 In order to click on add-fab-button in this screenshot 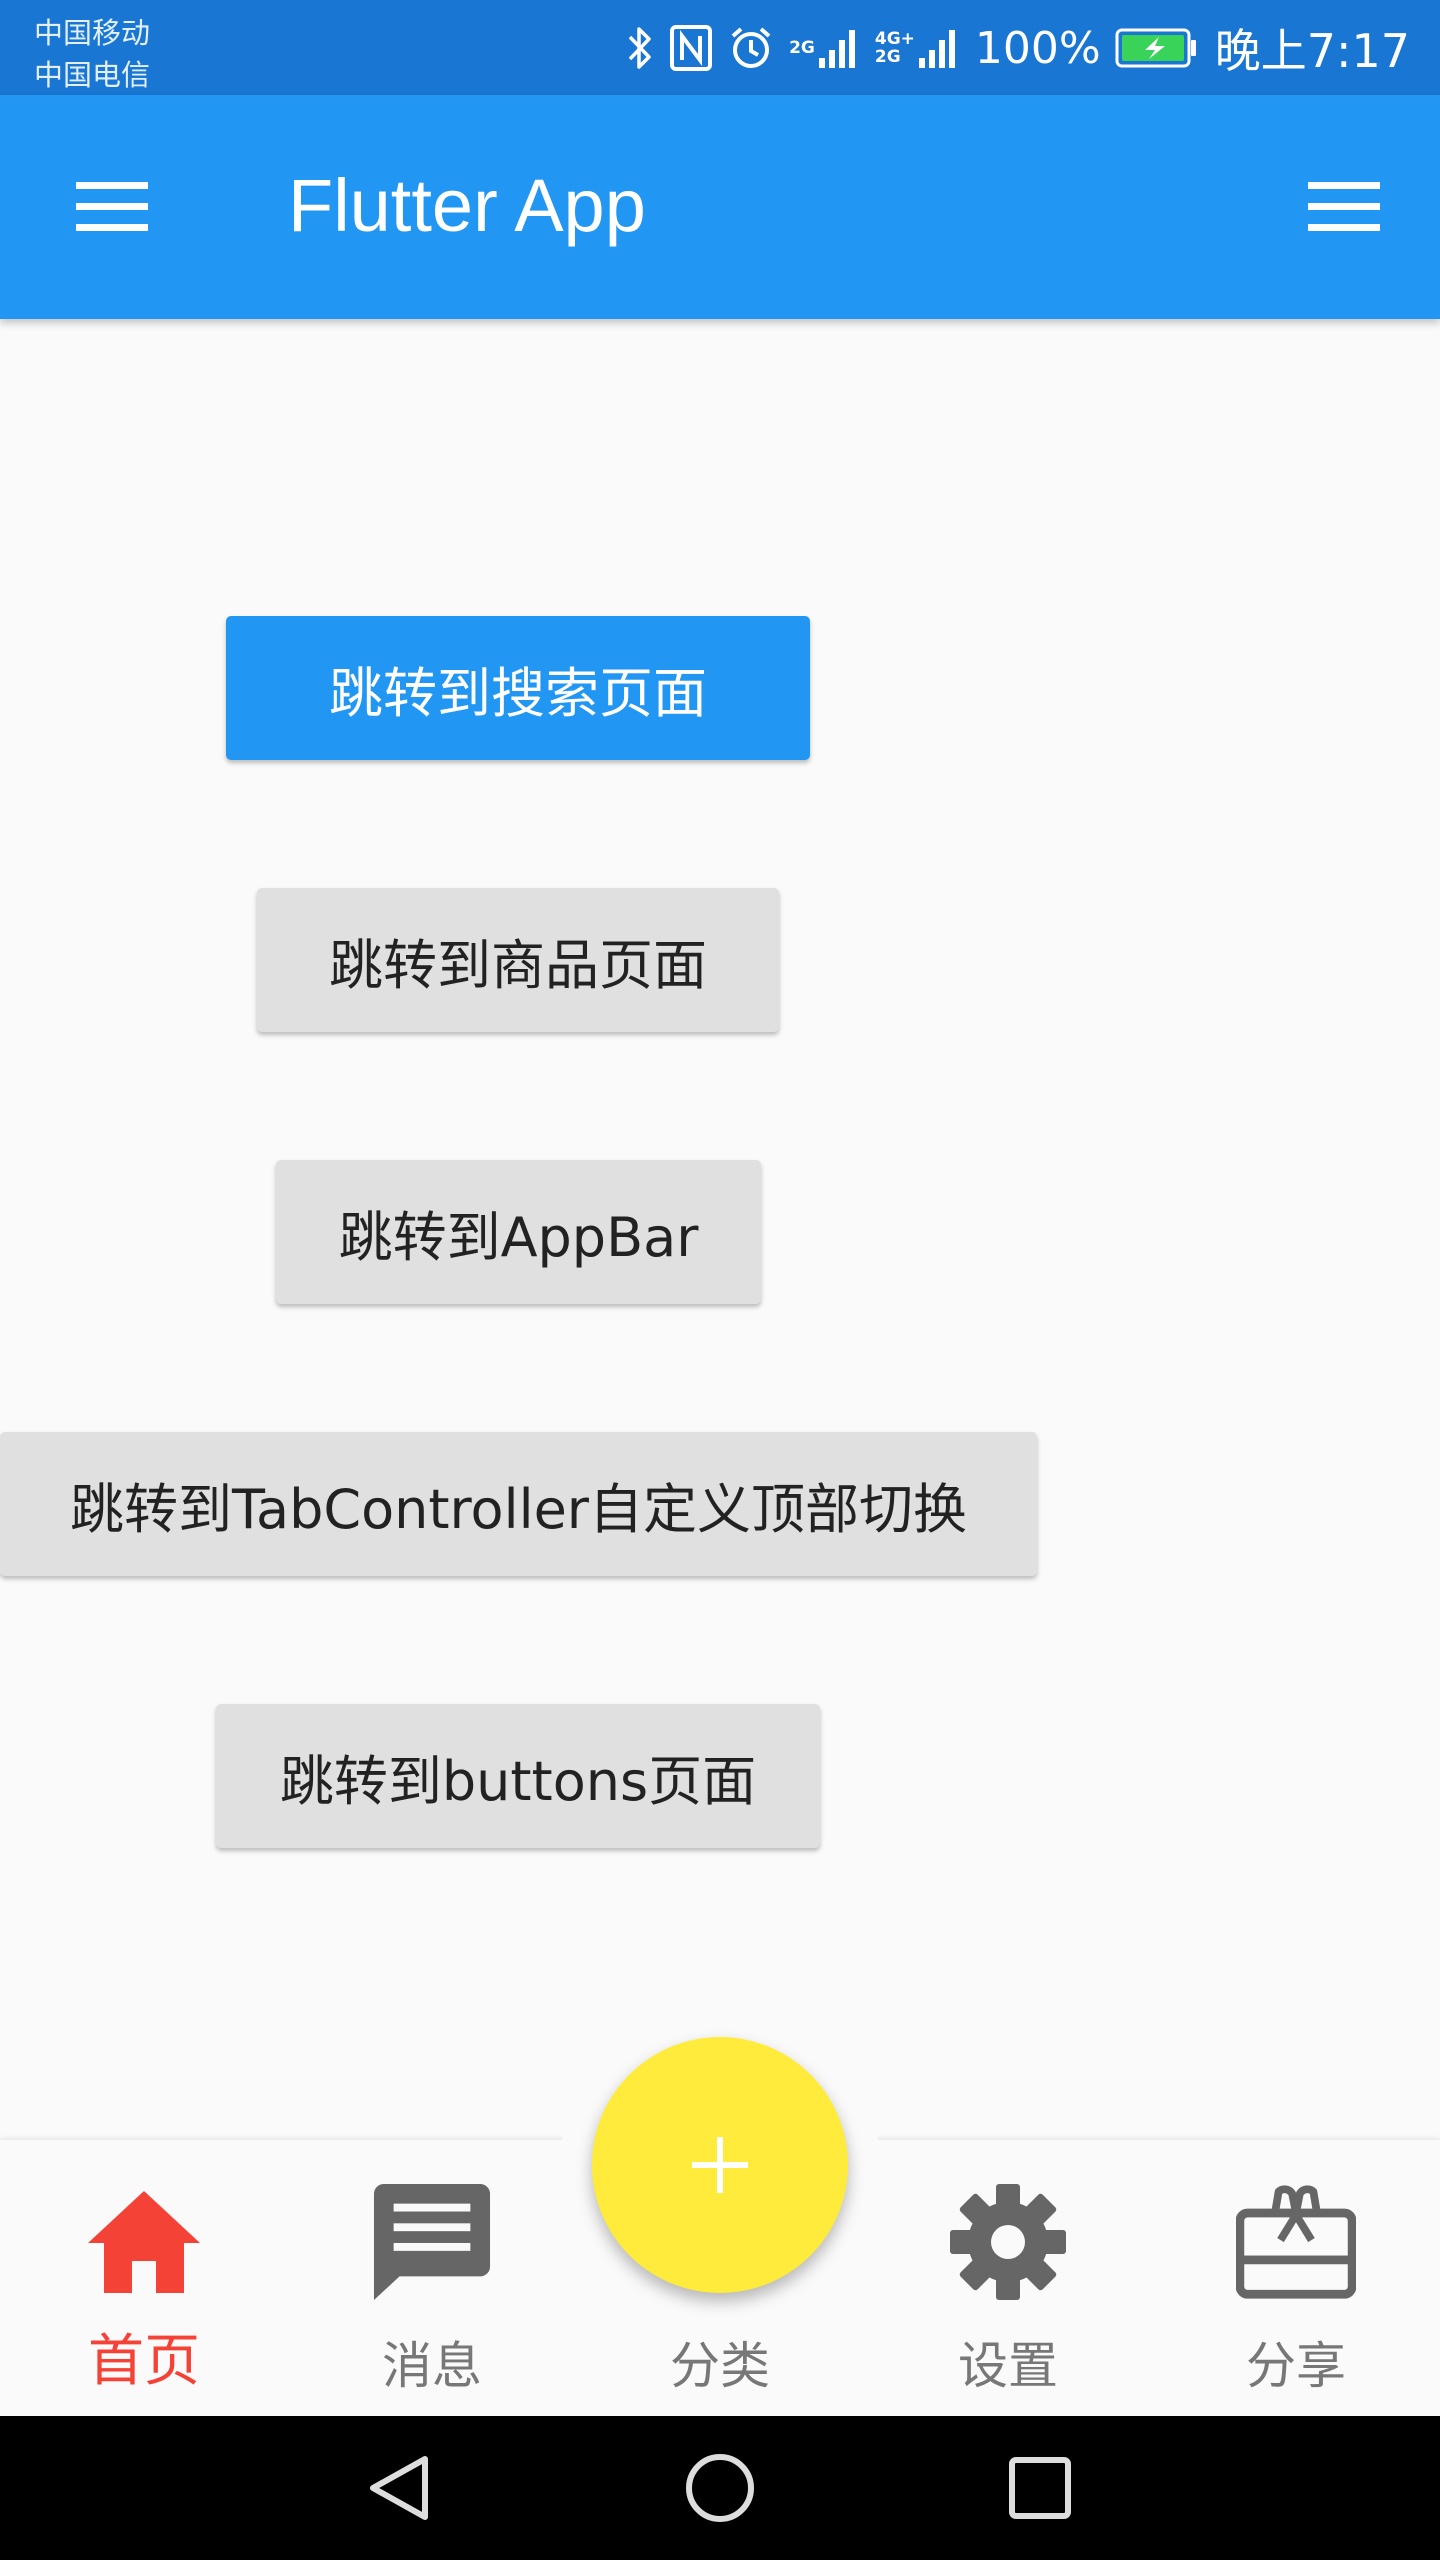, I will do `click(720, 2165)`.